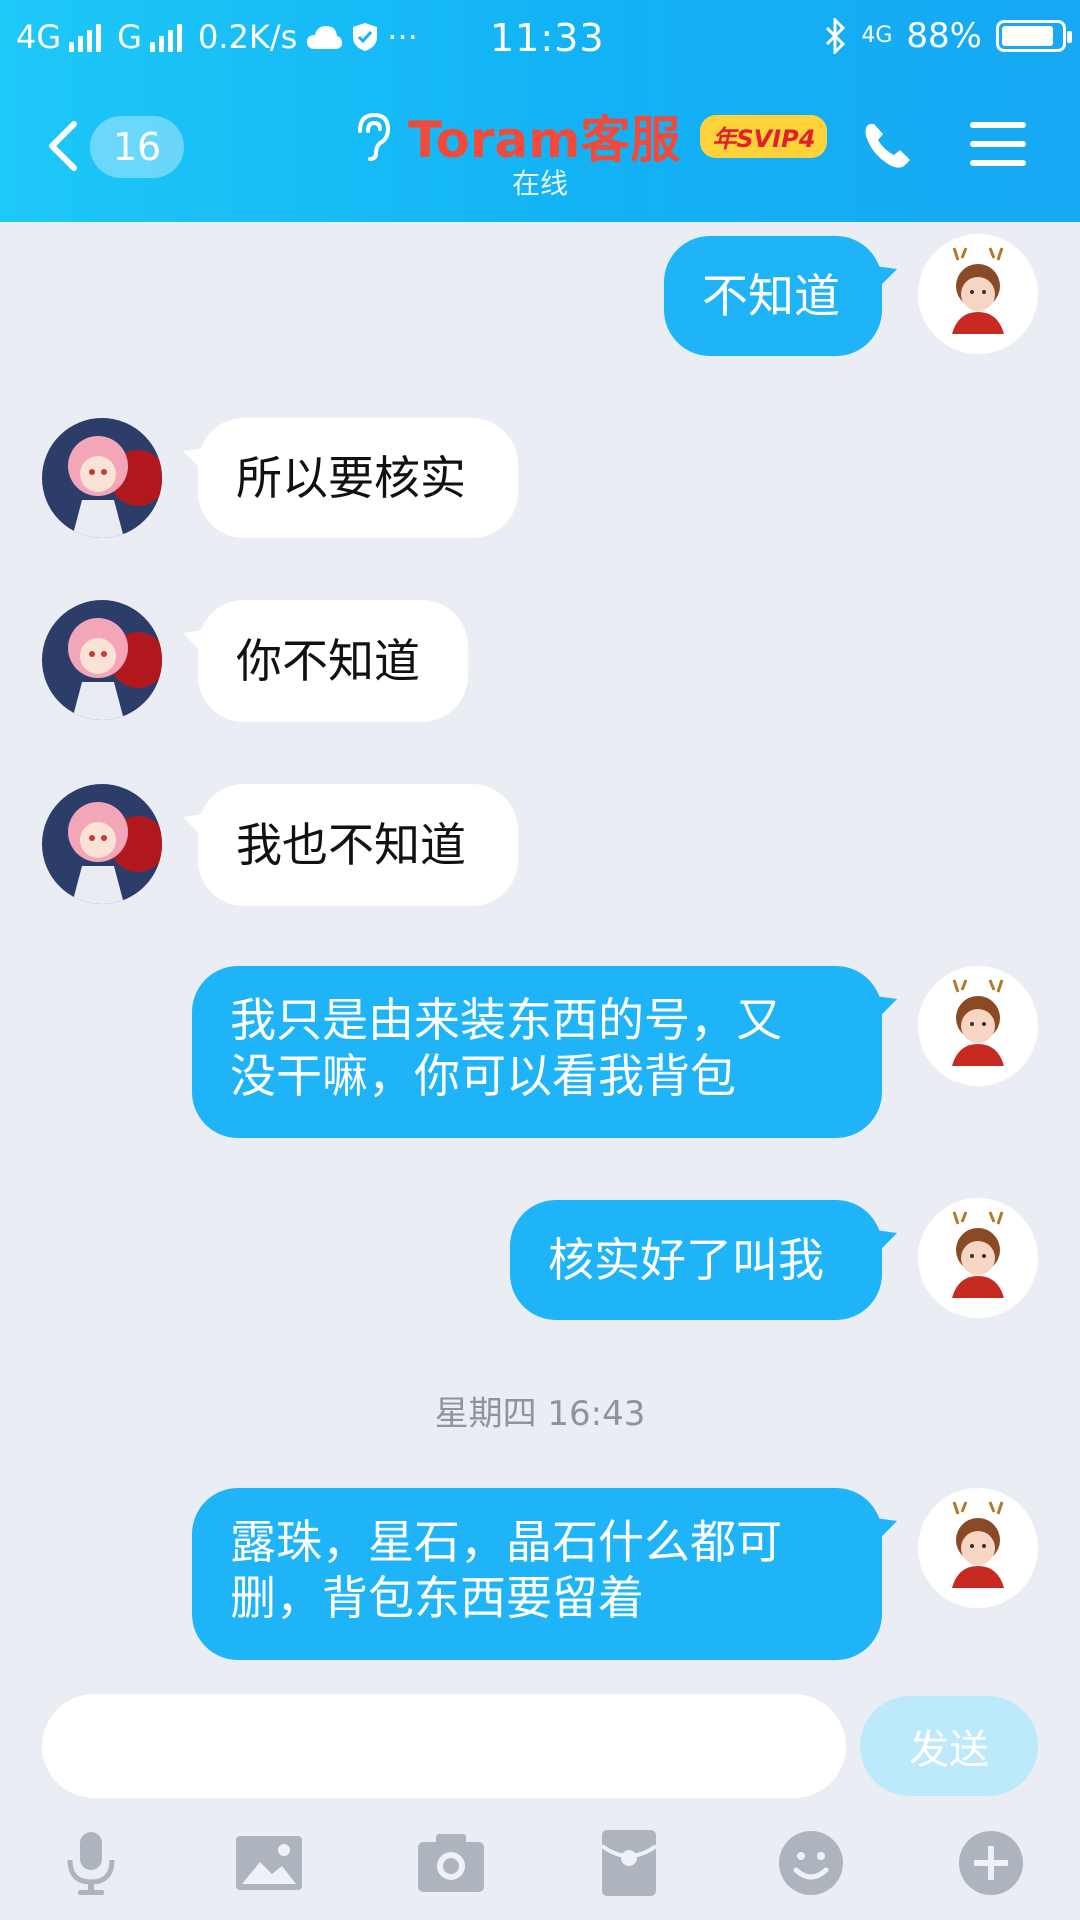 This screenshot has height=1920, width=1080. I want to click on message-line: 没干嘛，你可以看我背包, so click(483, 1076).